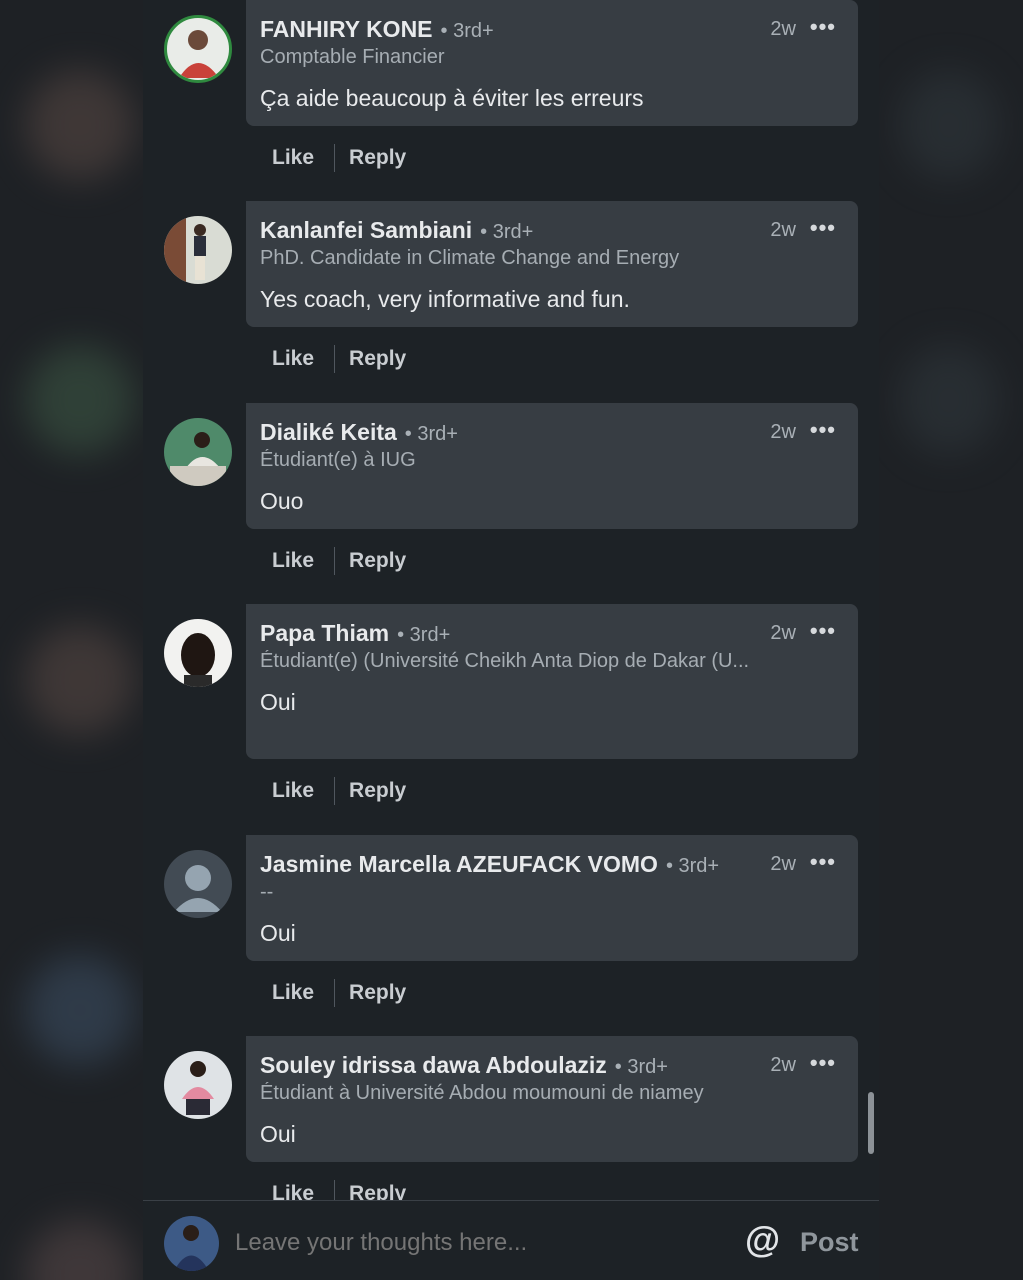 The image size is (1023, 1280). What do you see at coordinates (459, 864) in the screenshot?
I see `author-name: Jasmine Marcella AZEUFACK VOMO` at bounding box center [459, 864].